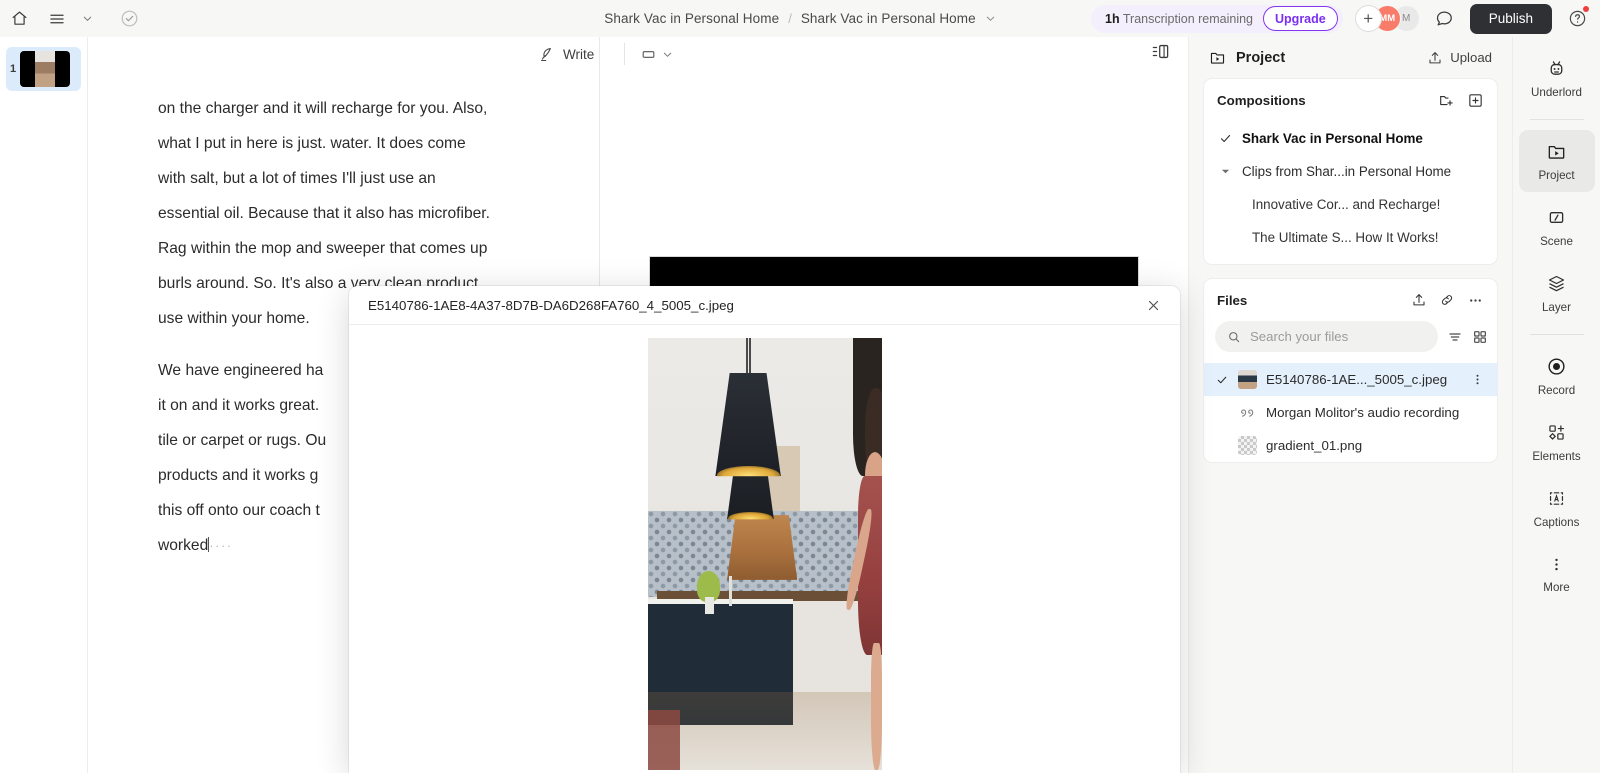 The width and height of the screenshot is (1600, 773). Describe the element at coordinates (1445, 19) in the screenshot. I see `comment-bubble-icon` at that location.